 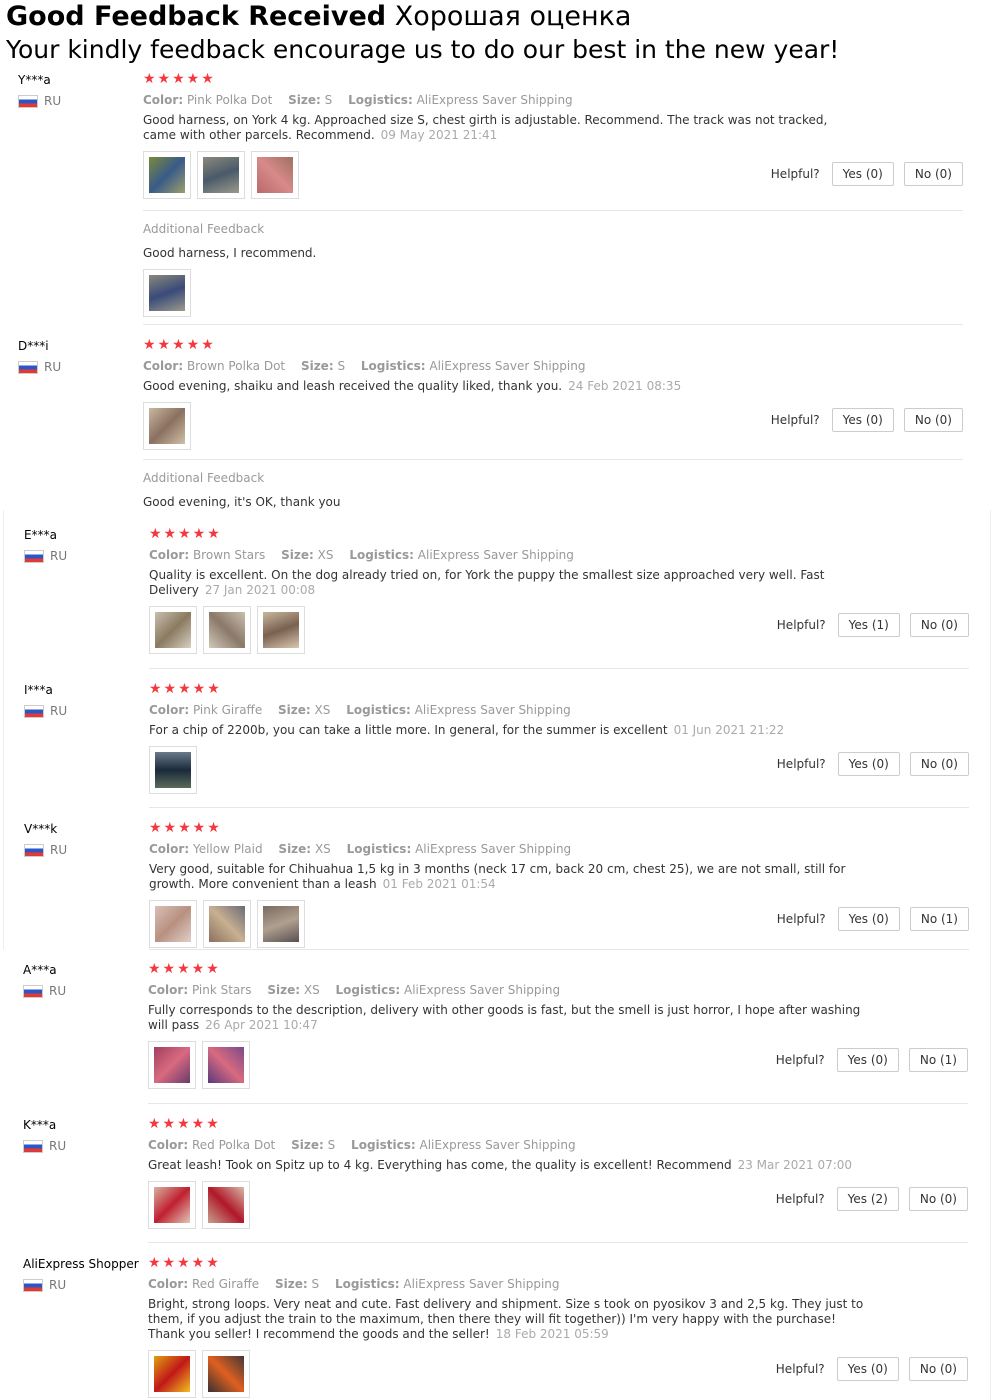 I want to click on reviewer-info: AliExpress Shopper RU, so click(x=85, y=1274).